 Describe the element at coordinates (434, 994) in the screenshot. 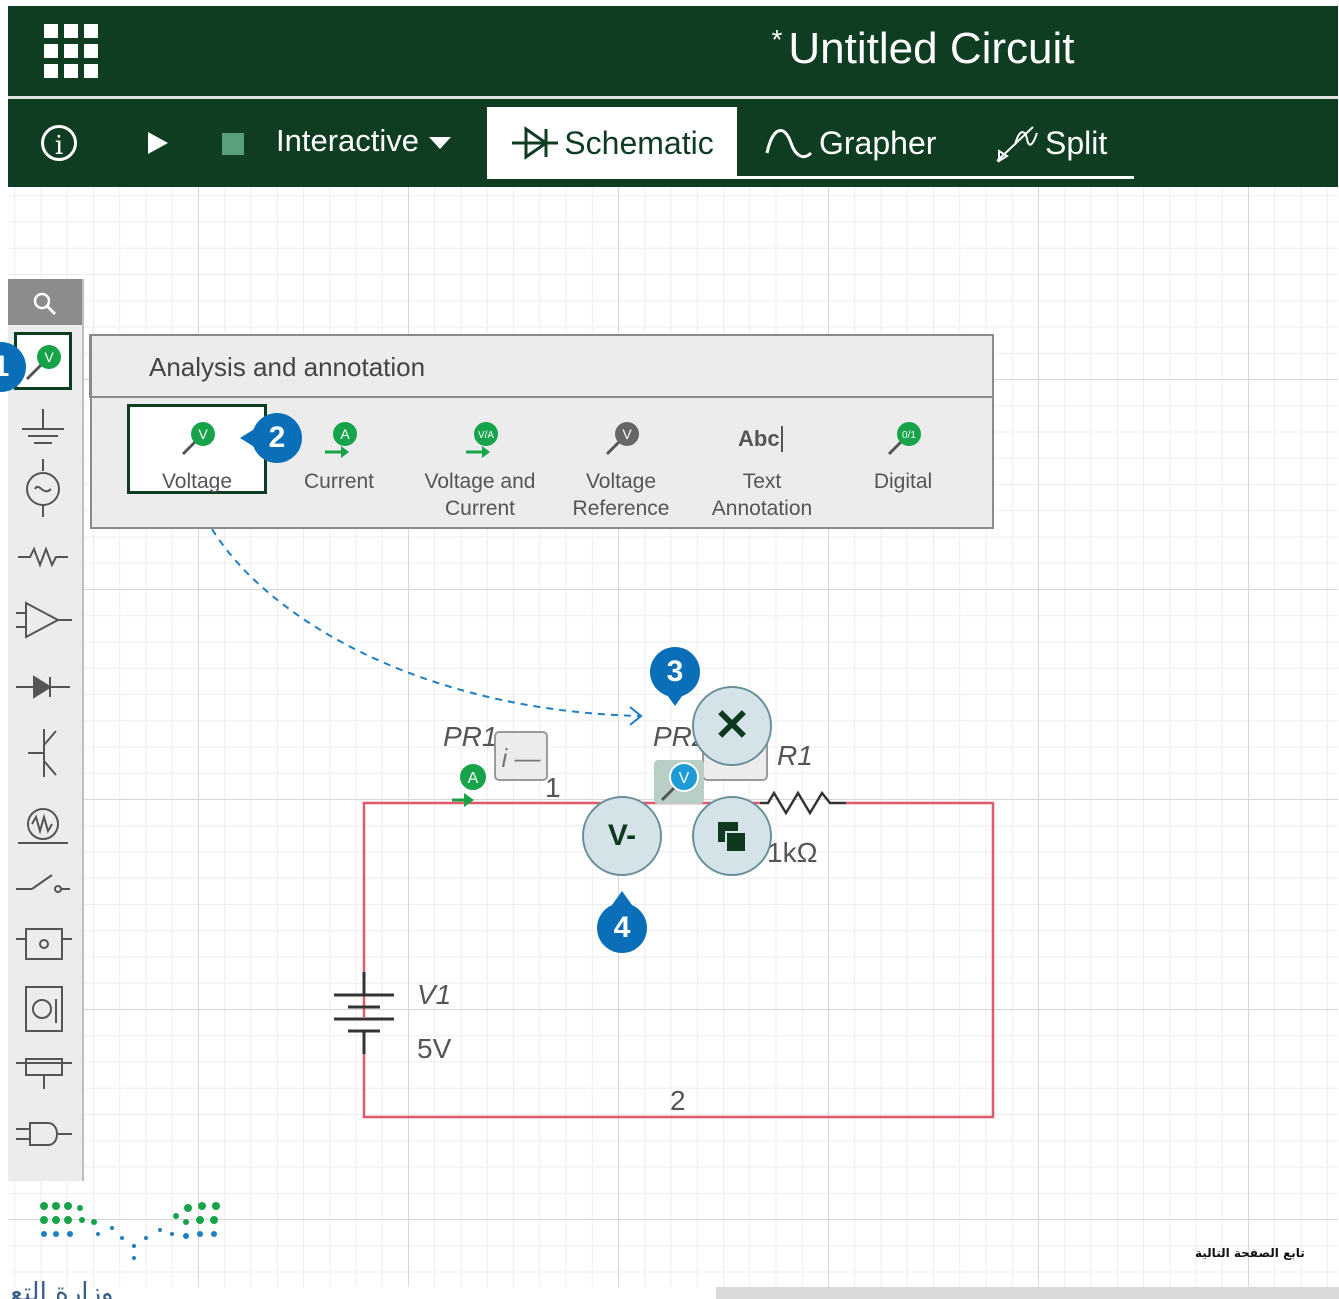

I see `source-name: V1` at that location.